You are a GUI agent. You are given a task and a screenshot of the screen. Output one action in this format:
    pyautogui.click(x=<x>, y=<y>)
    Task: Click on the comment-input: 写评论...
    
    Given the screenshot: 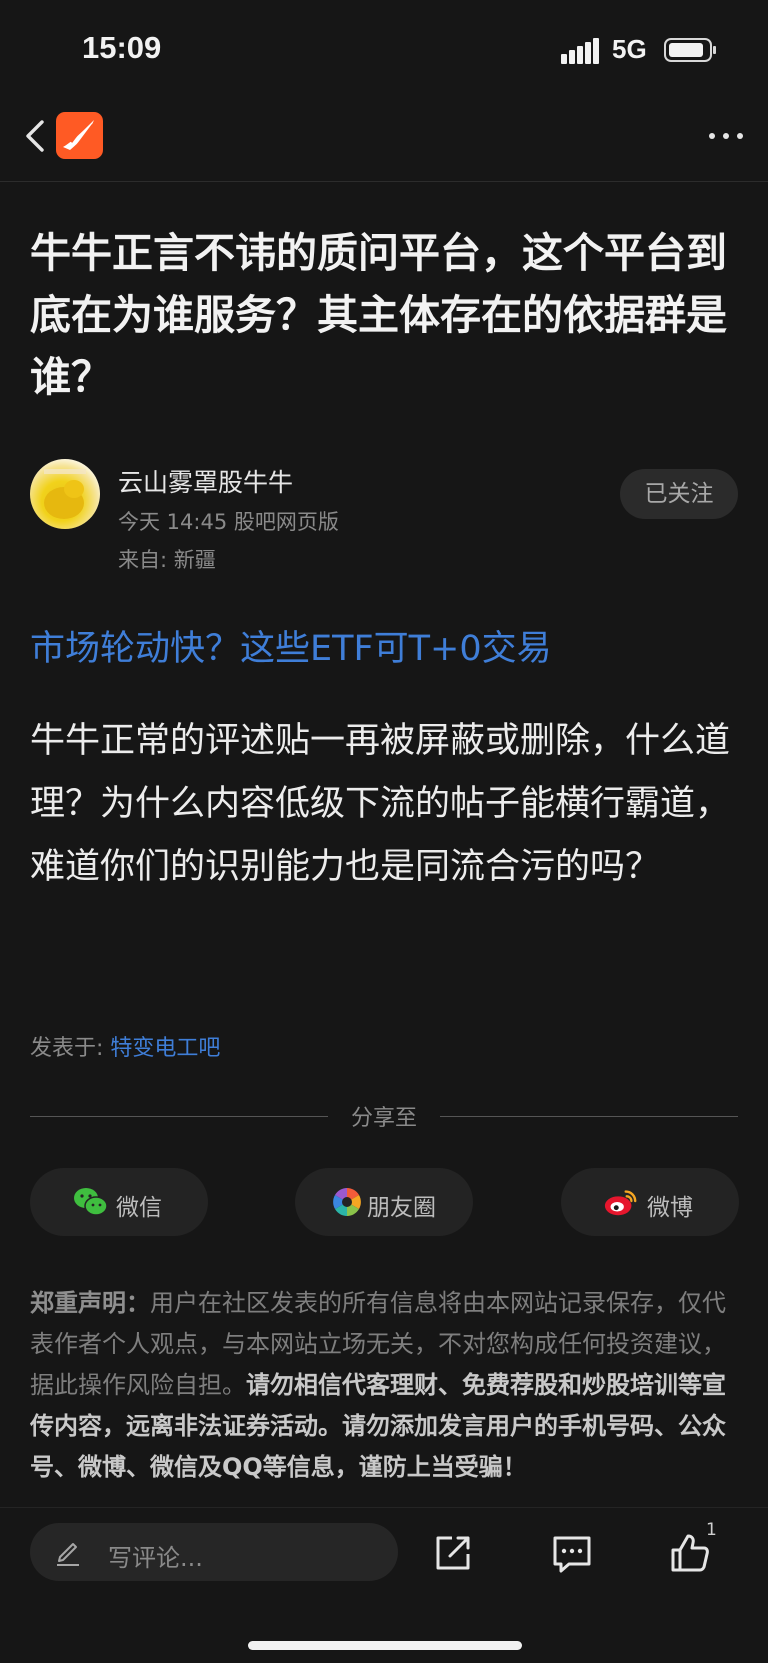 What is the action you would take?
    pyautogui.click(x=214, y=1552)
    